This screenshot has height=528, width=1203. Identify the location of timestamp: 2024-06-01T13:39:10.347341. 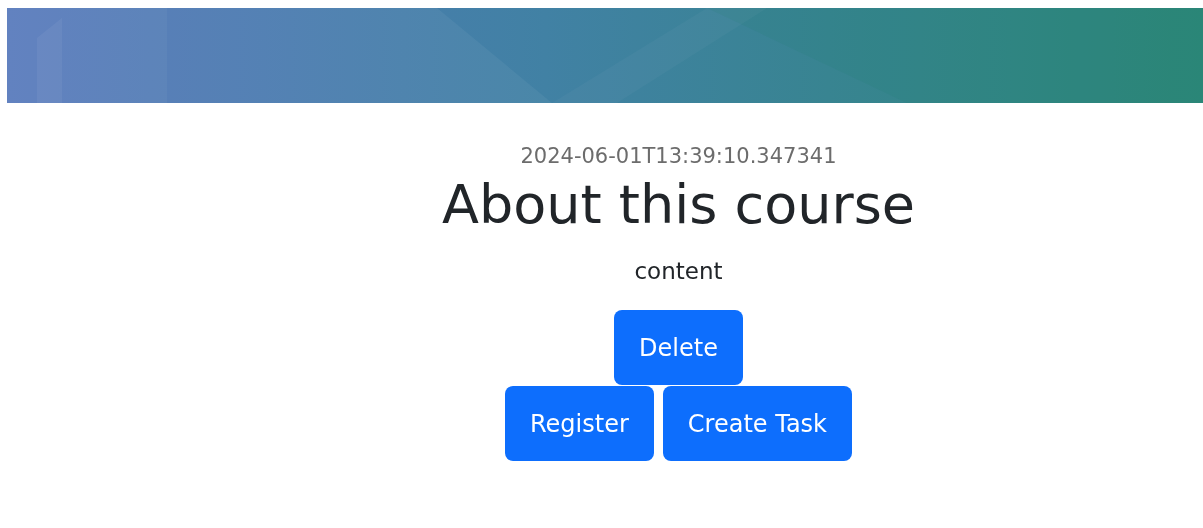
(678, 156).